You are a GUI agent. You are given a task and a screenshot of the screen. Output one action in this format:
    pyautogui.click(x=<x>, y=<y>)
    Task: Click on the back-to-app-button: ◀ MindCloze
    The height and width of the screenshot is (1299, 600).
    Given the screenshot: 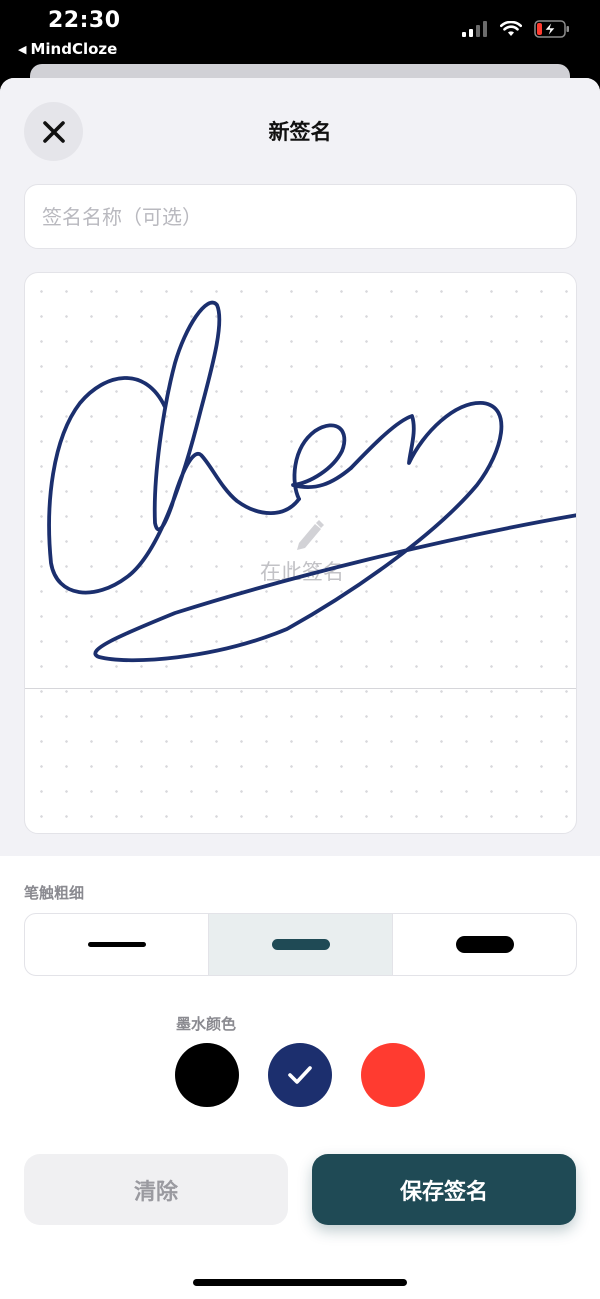 What is the action you would take?
    pyautogui.click(x=67, y=49)
    